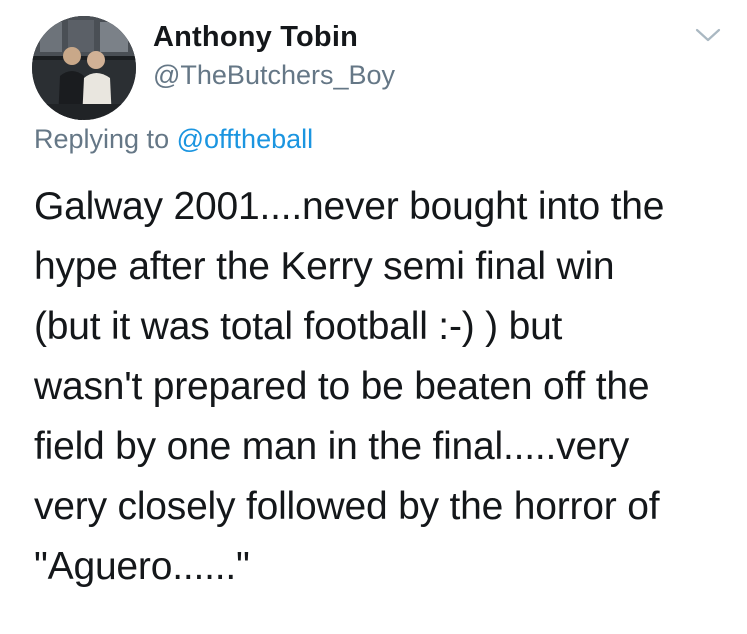  What do you see at coordinates (102, 139) in the screenshot?
I see `replying-to-label: Replying to` at bounding box center [102, 139].